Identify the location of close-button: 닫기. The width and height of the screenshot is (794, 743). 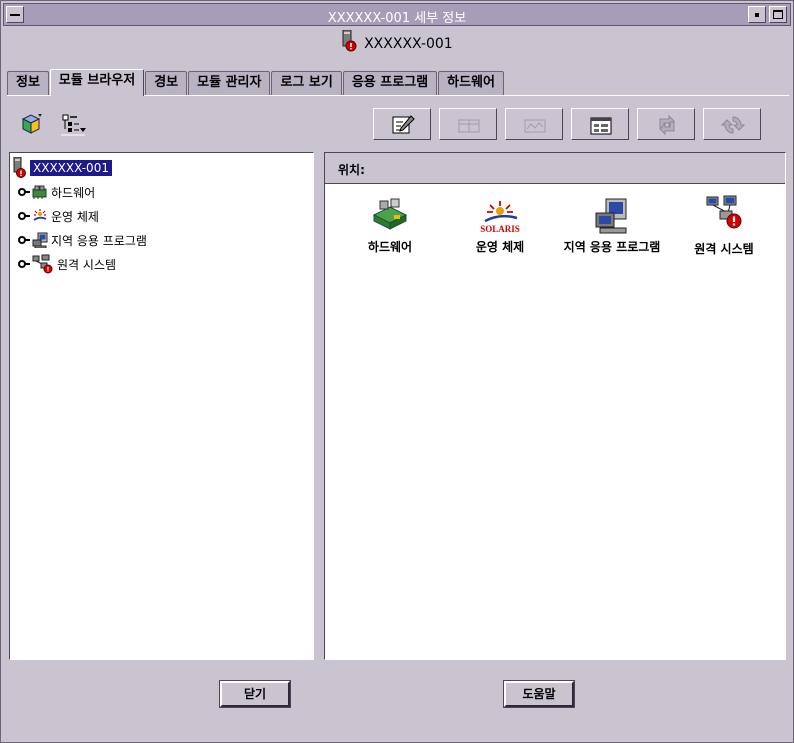
(255, 694).